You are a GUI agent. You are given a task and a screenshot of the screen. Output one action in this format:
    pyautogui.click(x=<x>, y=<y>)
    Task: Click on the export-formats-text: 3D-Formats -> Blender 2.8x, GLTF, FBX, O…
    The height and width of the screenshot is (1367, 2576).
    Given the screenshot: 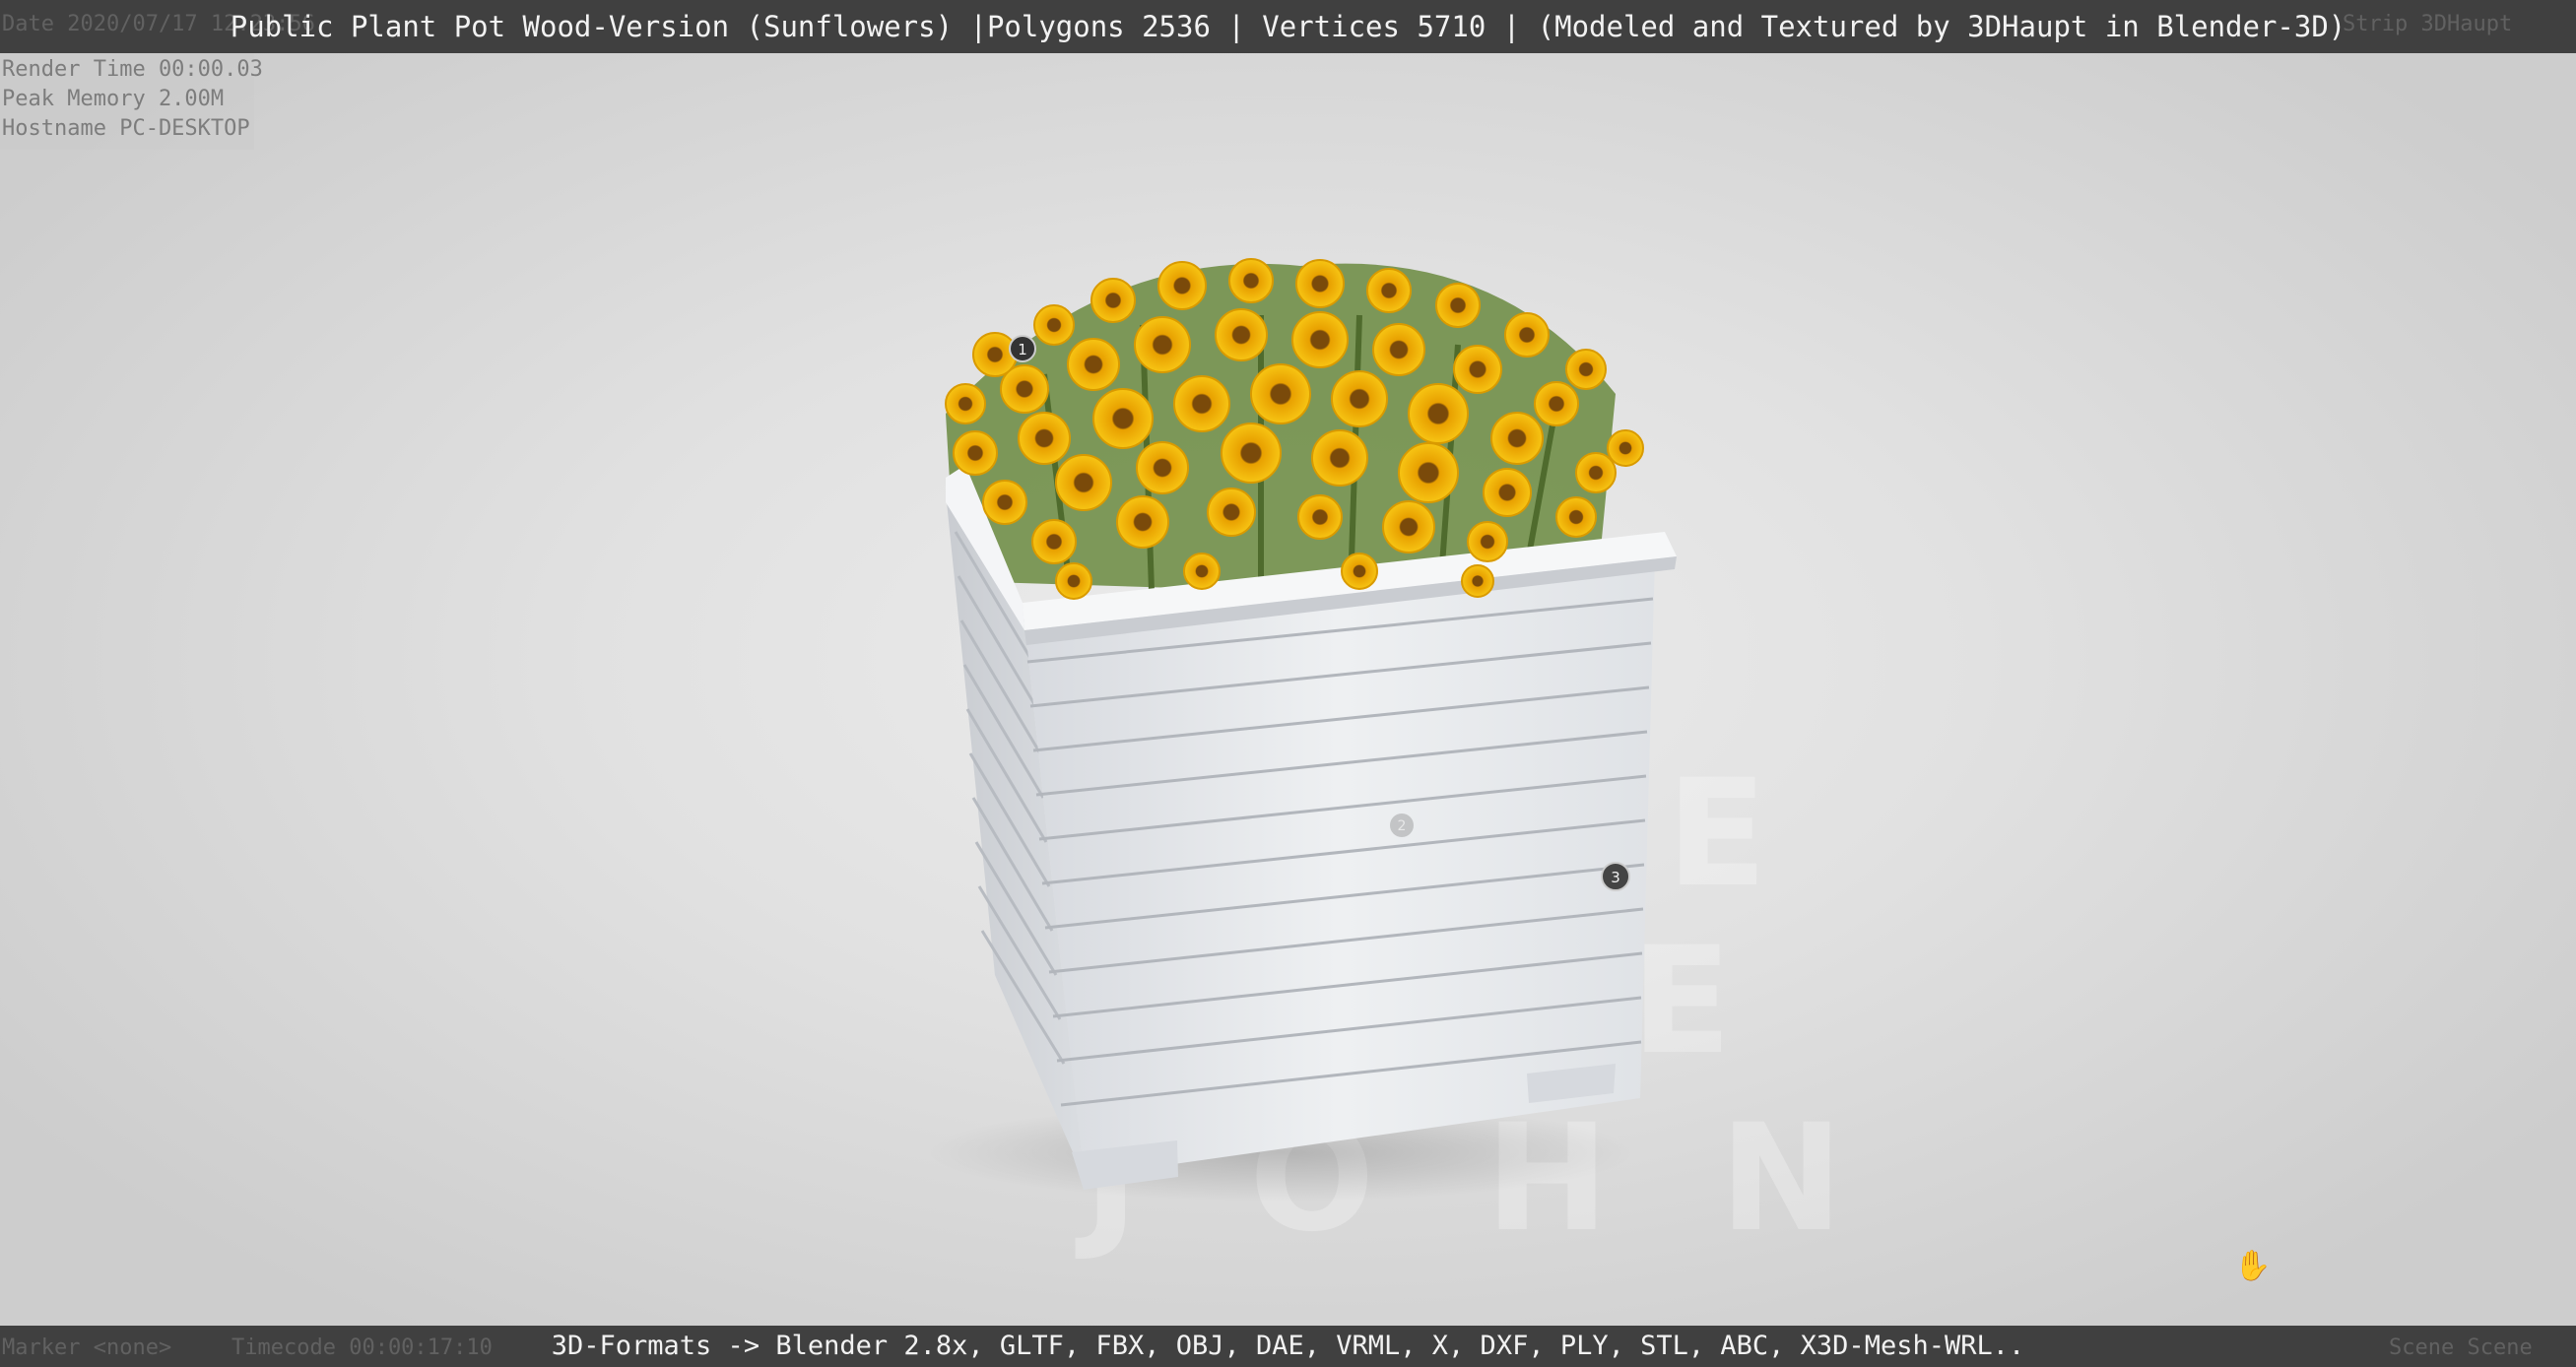 What is the action you would take?
    pyautogui.click(x=1288, y=1346)
    